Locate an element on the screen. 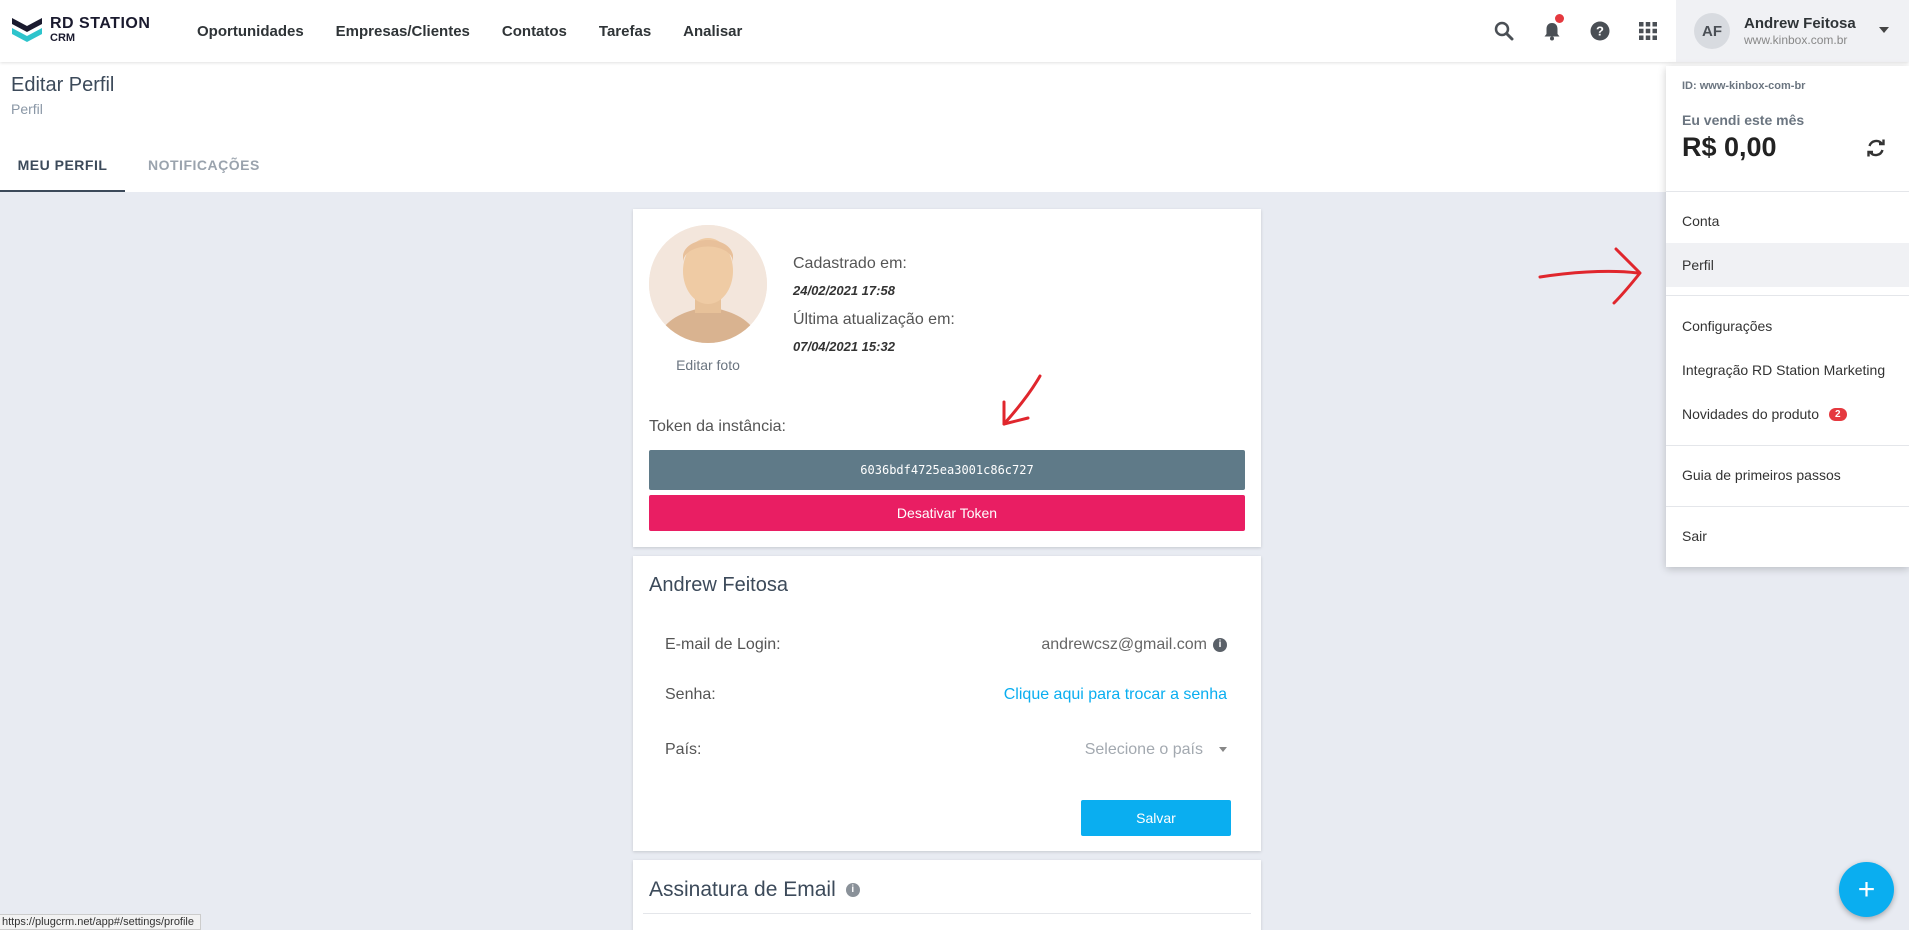 This screenshot has width=1909, height=930. sold-this-month-value: R$ 0,00 is located at coordinates (1729, 147).